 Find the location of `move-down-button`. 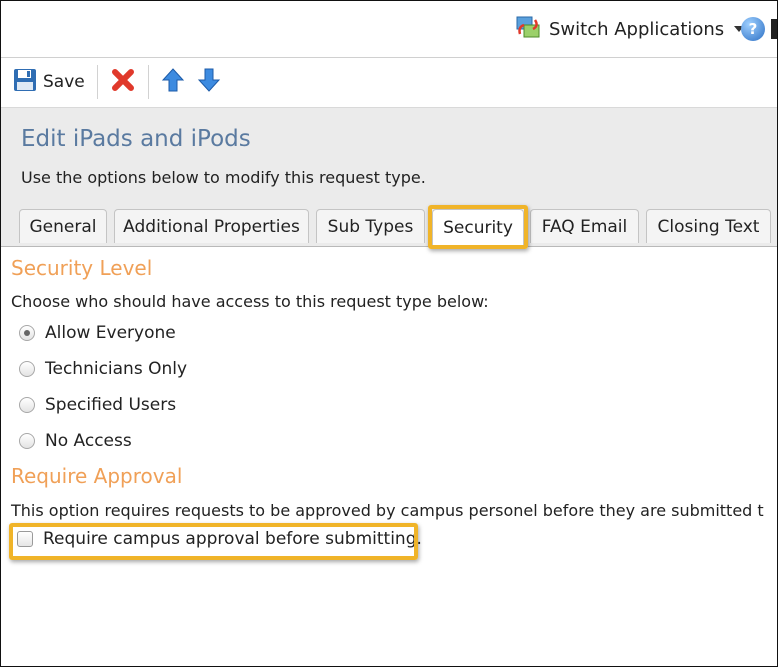

move-down-button is located at coordinates (209, 82).